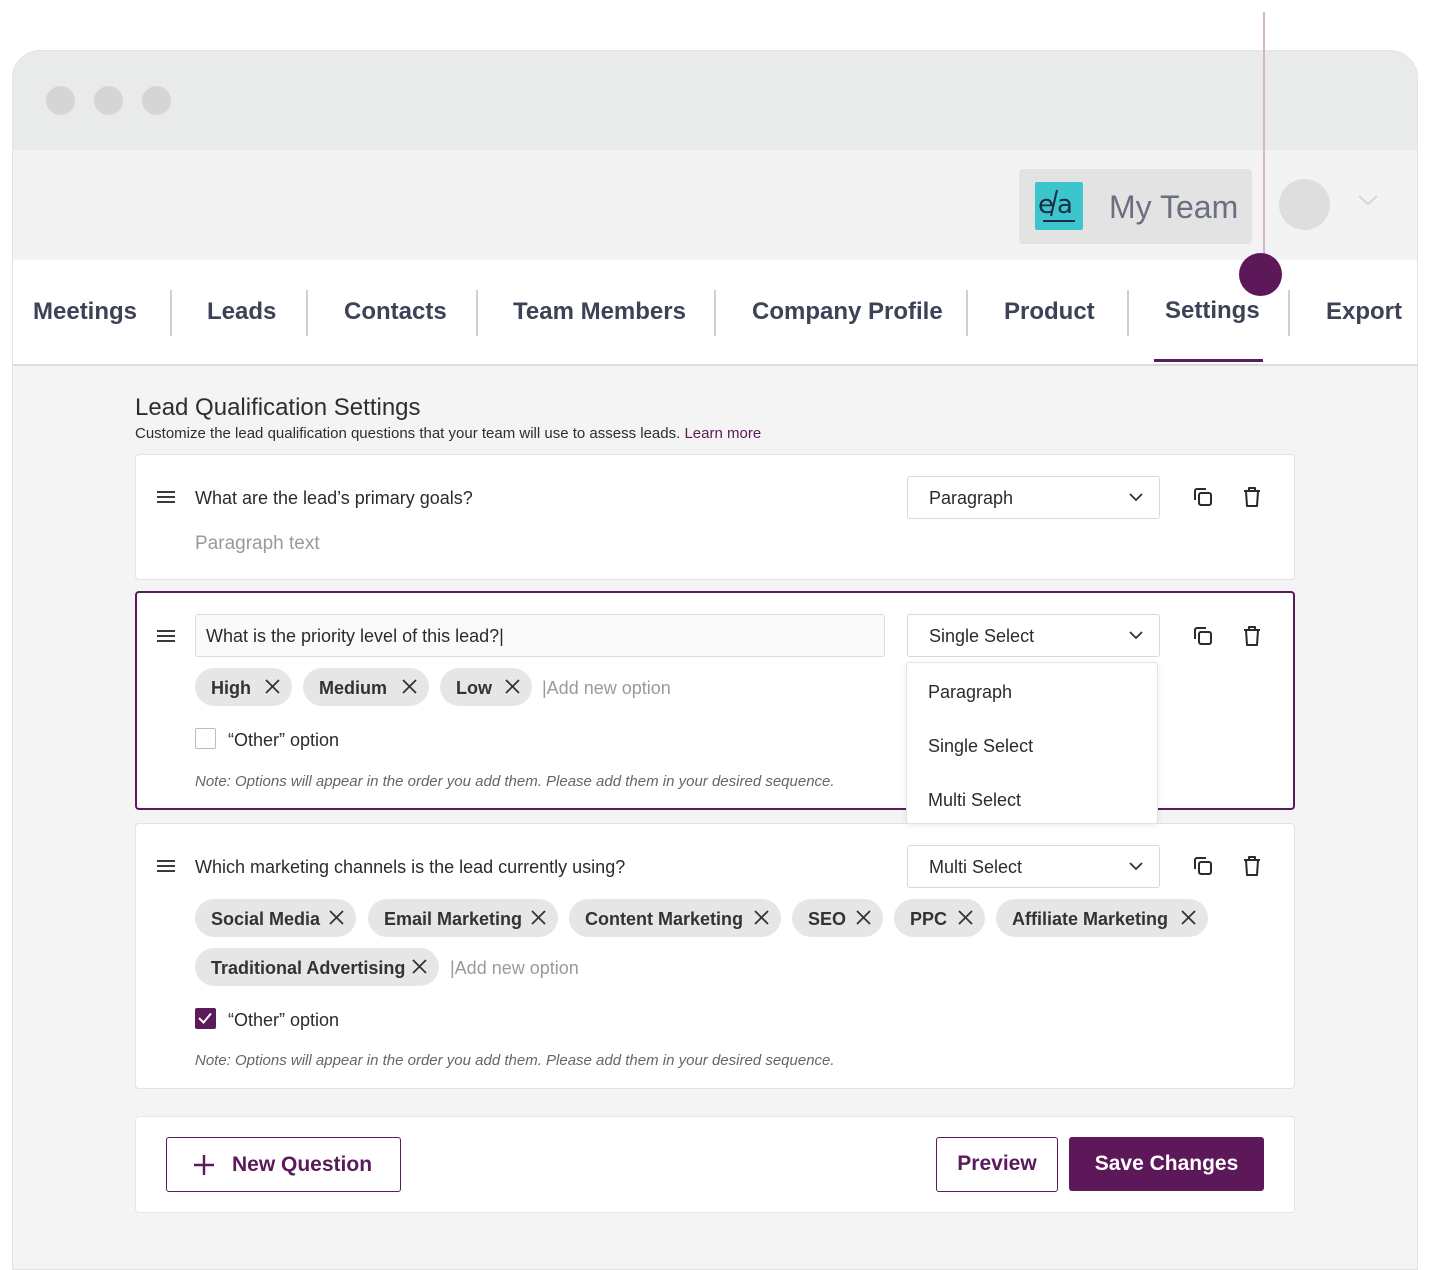  I want to click on team-switcher: e a My Team, so click(1135, 206).